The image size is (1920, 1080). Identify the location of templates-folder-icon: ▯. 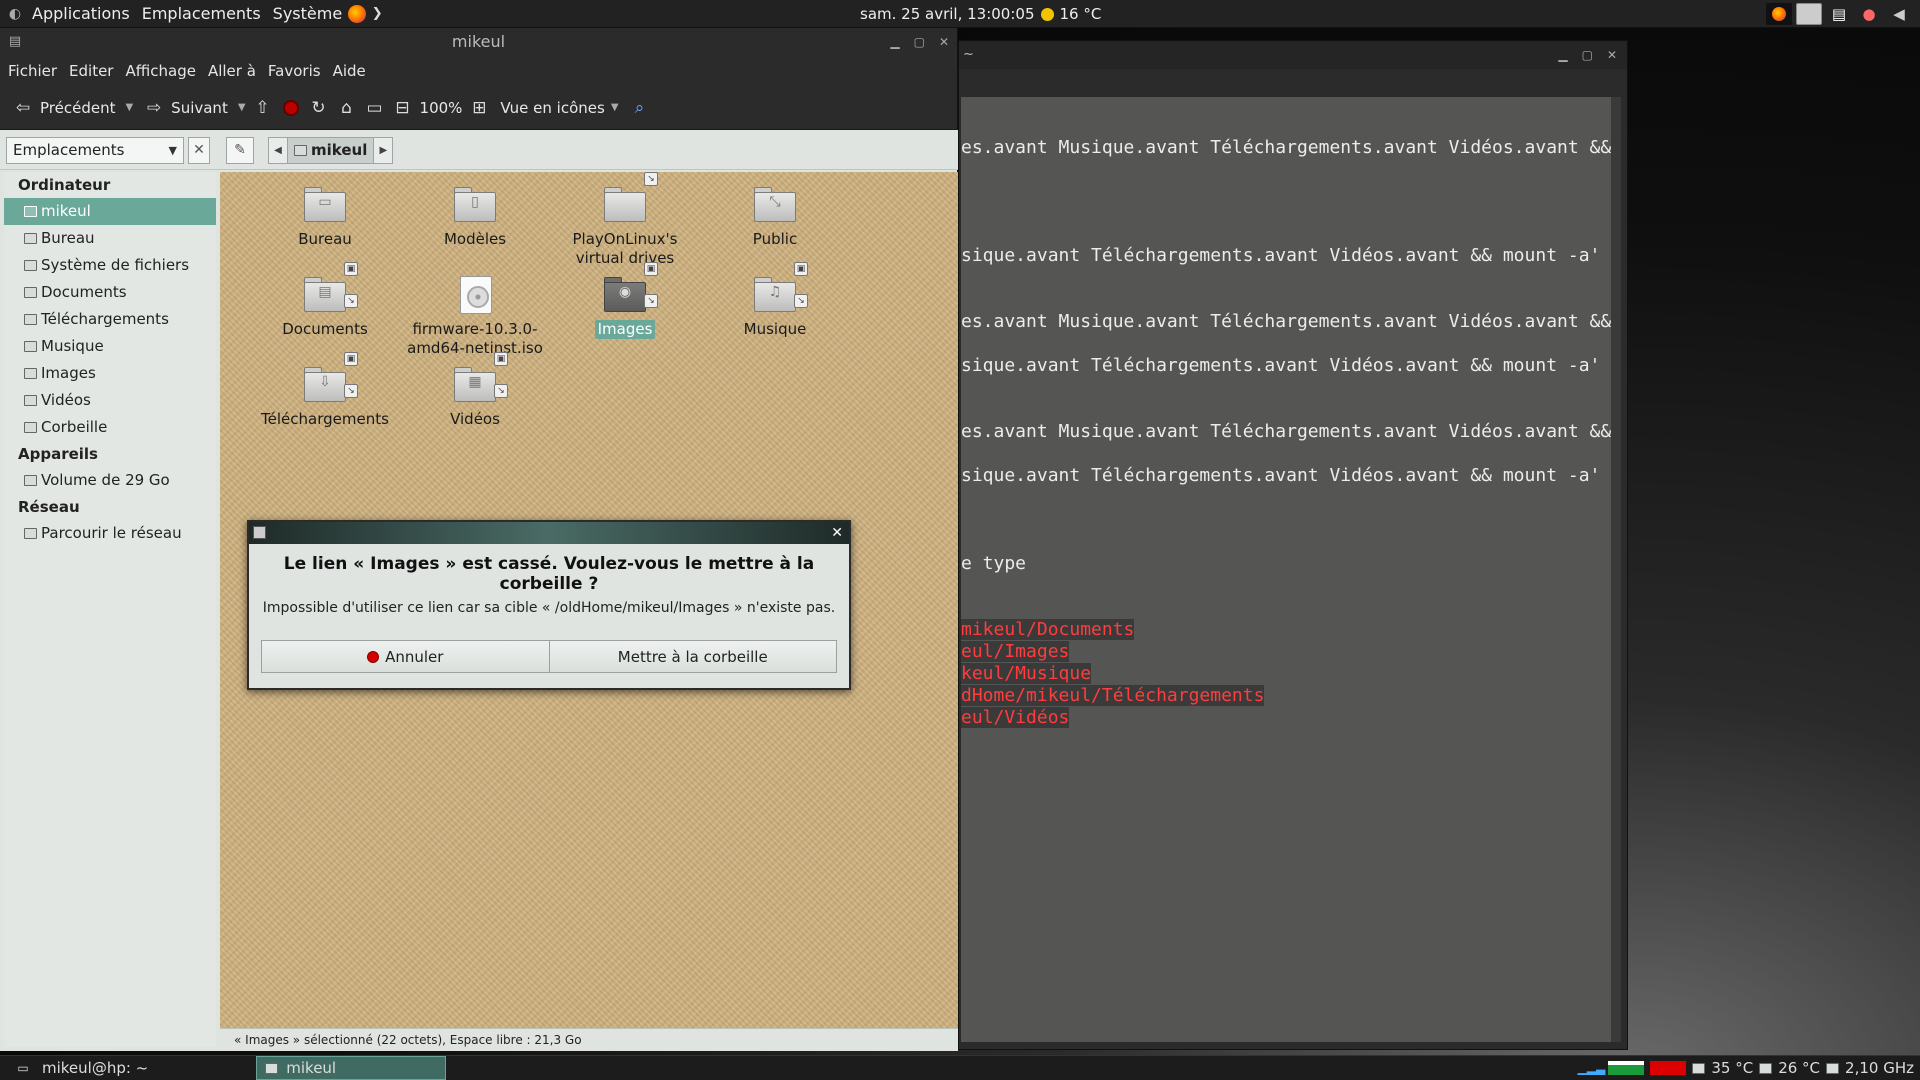
(475, 204).